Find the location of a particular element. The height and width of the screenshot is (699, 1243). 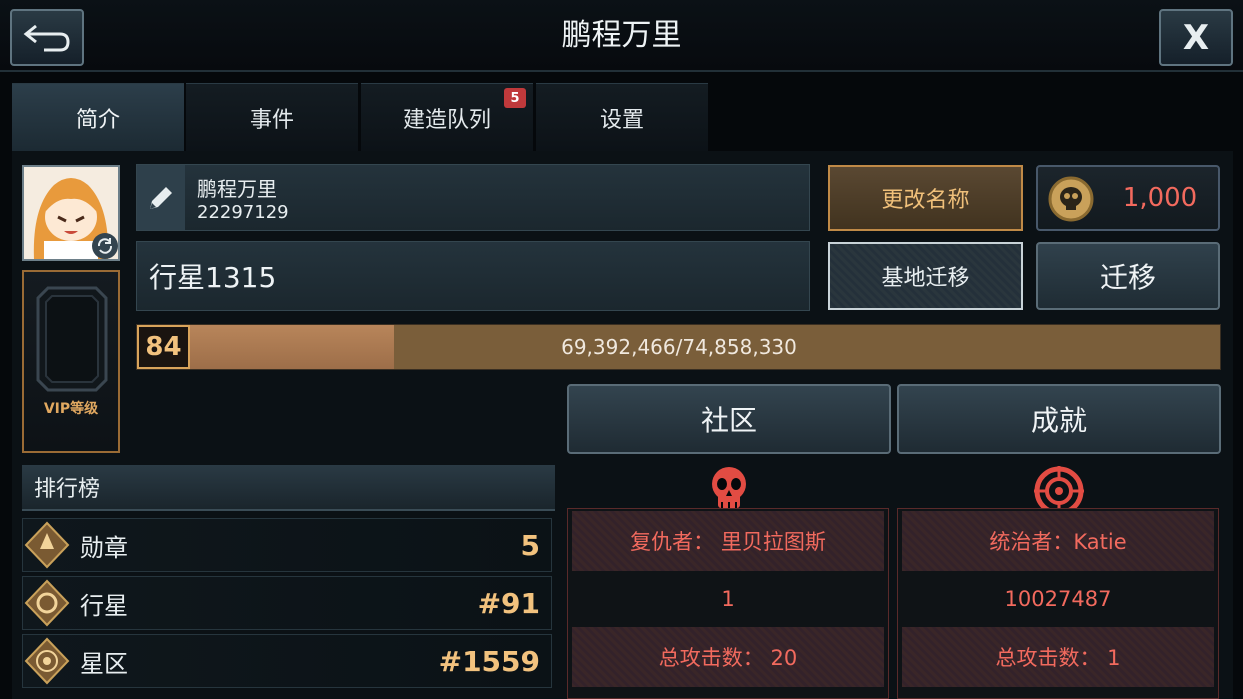

page-title: 鹏程万里 is located at coordinates (621, 35).